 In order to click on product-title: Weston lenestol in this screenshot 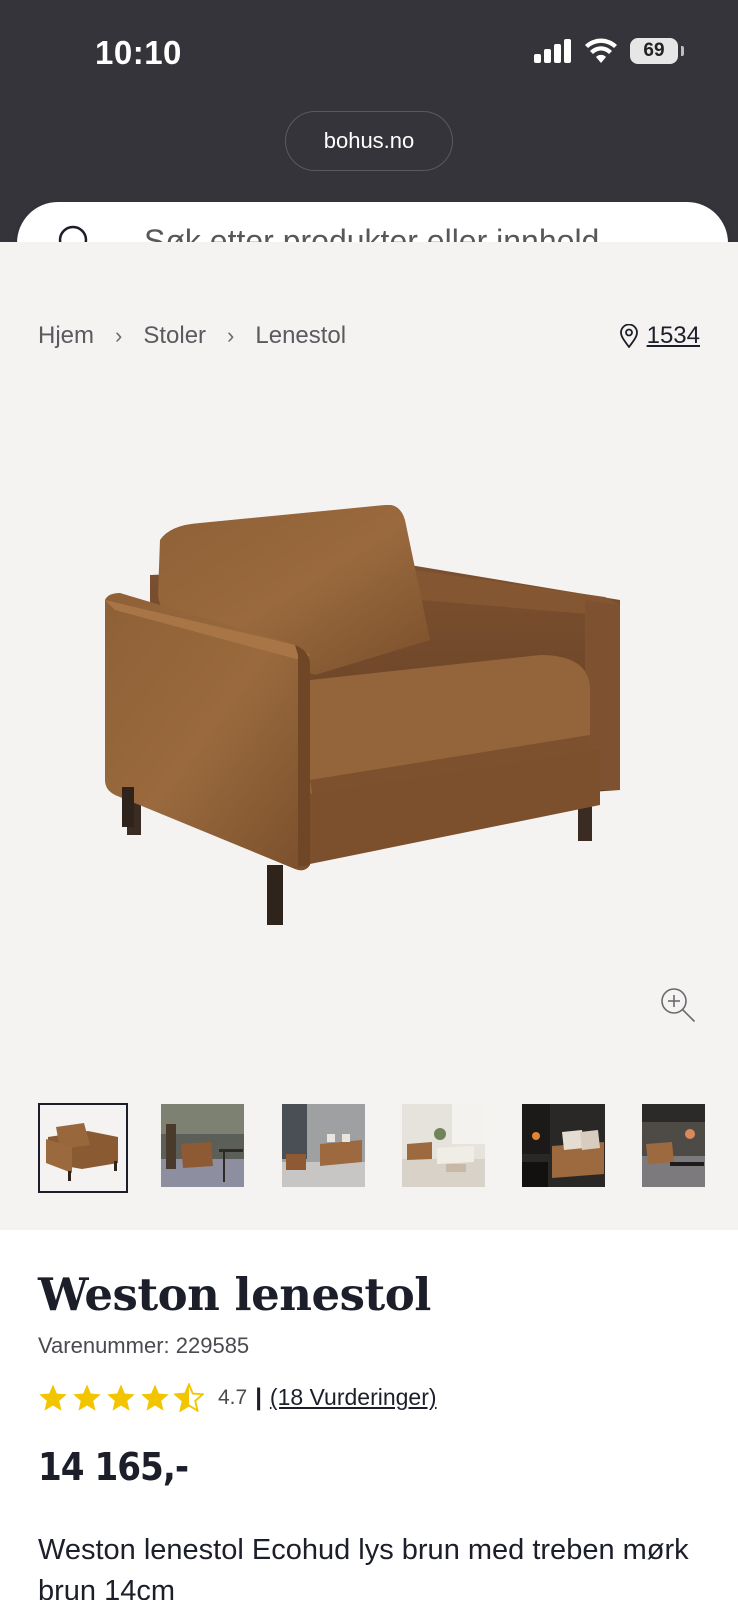, I will do `click(234, 1294)`.